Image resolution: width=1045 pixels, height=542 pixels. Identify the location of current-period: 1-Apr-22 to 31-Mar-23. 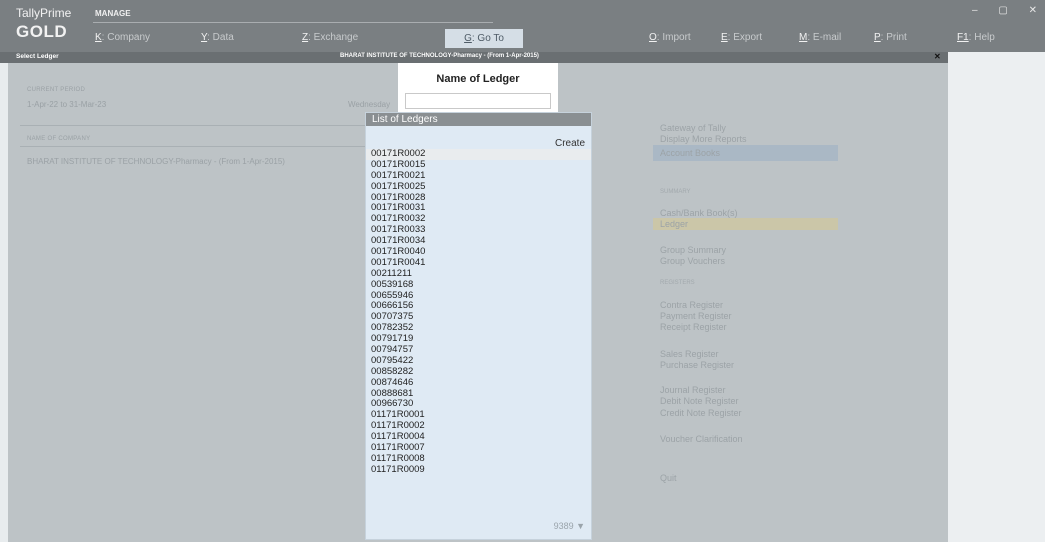
(67, 104).